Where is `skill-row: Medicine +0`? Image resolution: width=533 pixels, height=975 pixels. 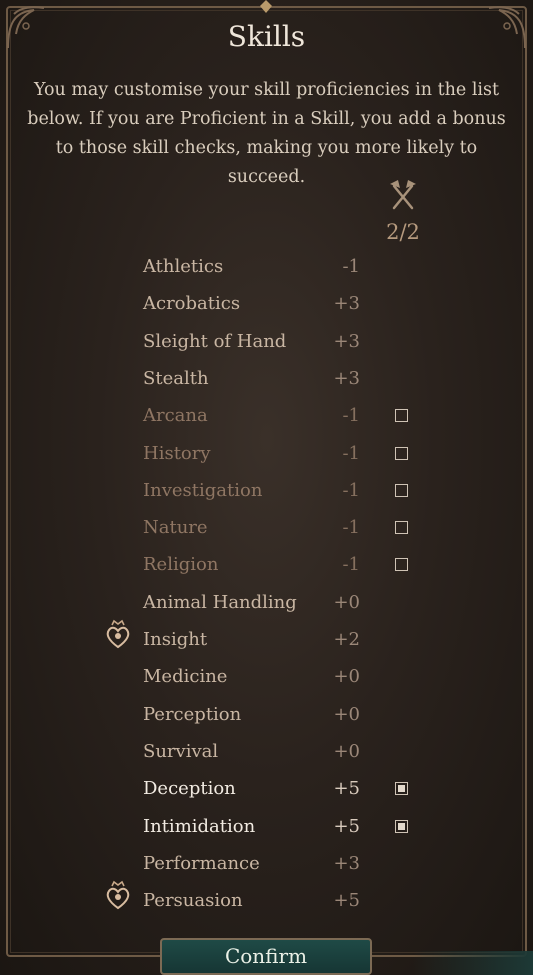
skill-row: Medicine +0 is located at coordinates (266, 677).